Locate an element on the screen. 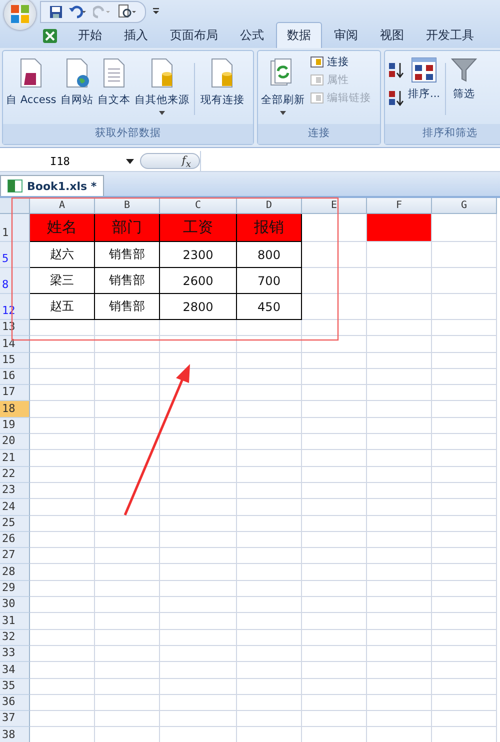 The image size is (500, 742). row-header: 18 is located at coordinates (15, 409).